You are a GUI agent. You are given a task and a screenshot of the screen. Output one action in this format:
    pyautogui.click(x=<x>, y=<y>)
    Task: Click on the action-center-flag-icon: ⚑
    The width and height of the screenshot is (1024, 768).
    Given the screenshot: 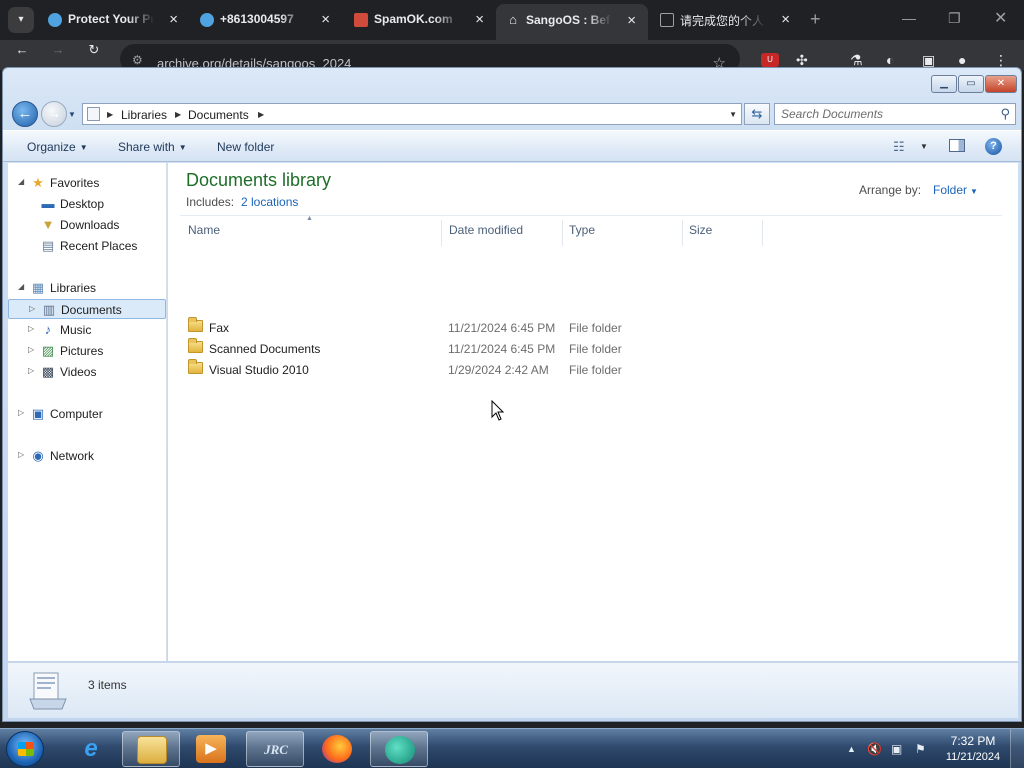 What is the action you would take?
    pyautogui.click(x=920, y=749)
    